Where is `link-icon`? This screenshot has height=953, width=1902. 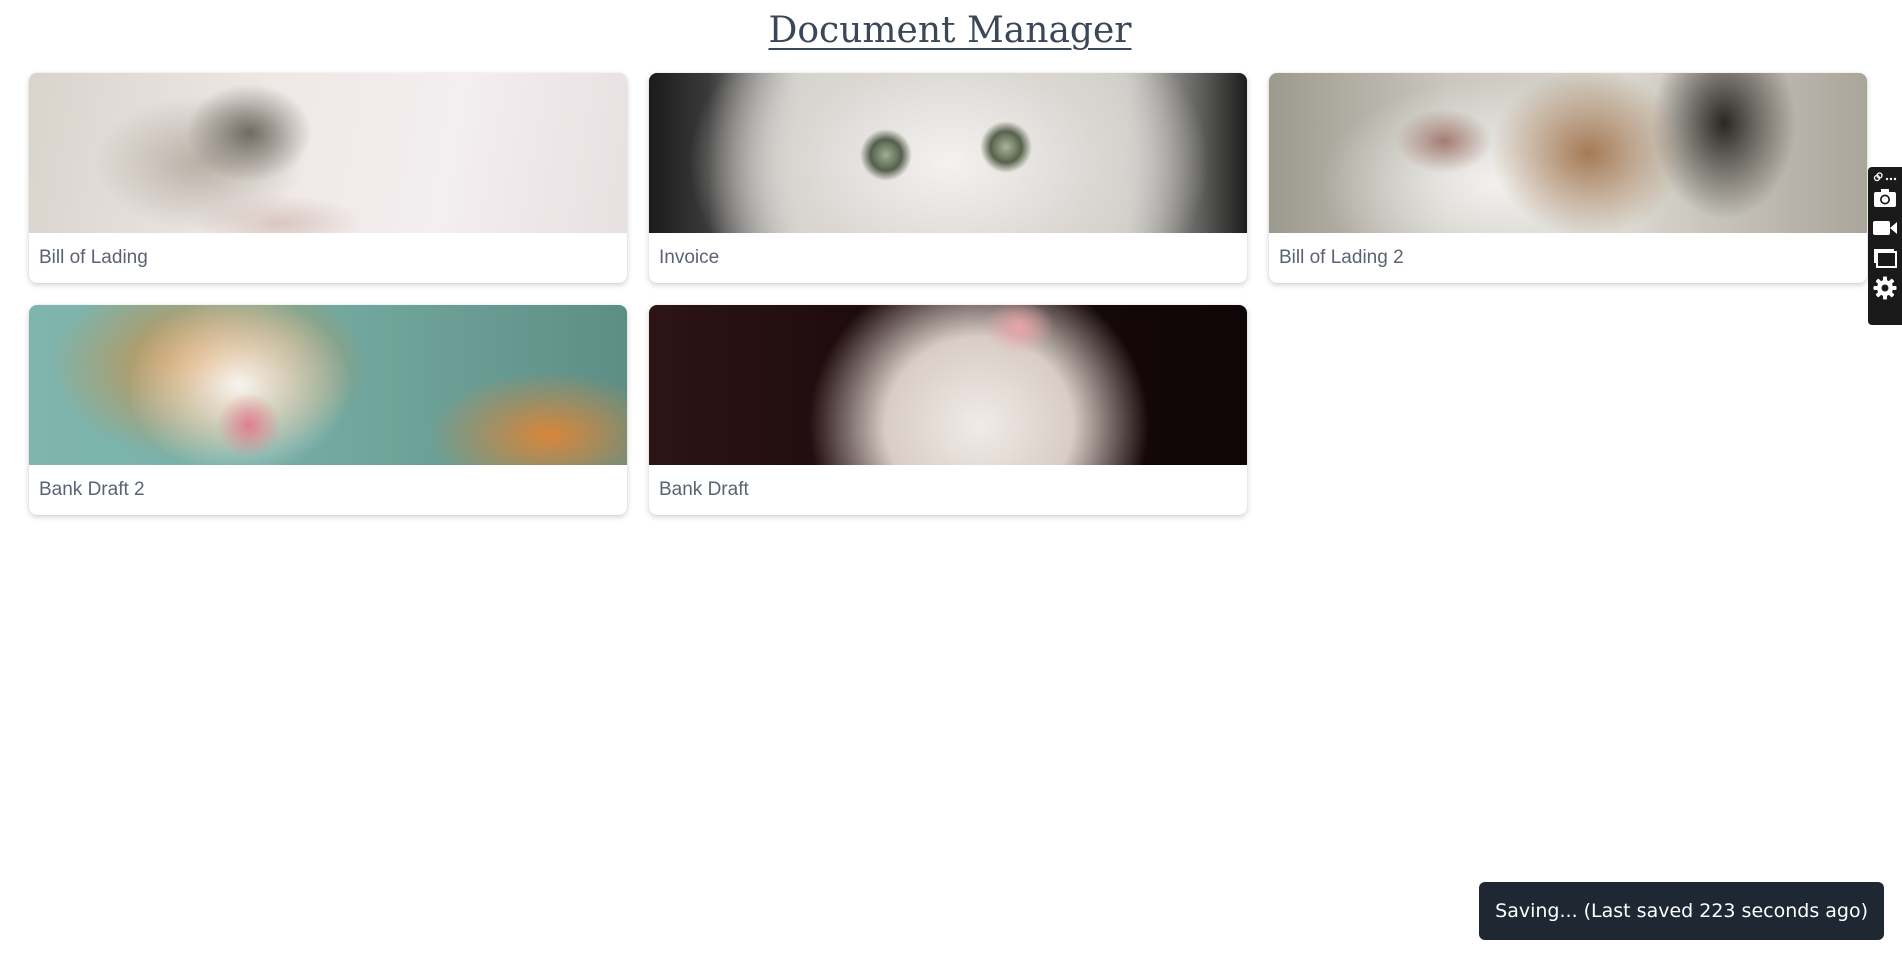 link-icon is located at coordinates (1878, 178).